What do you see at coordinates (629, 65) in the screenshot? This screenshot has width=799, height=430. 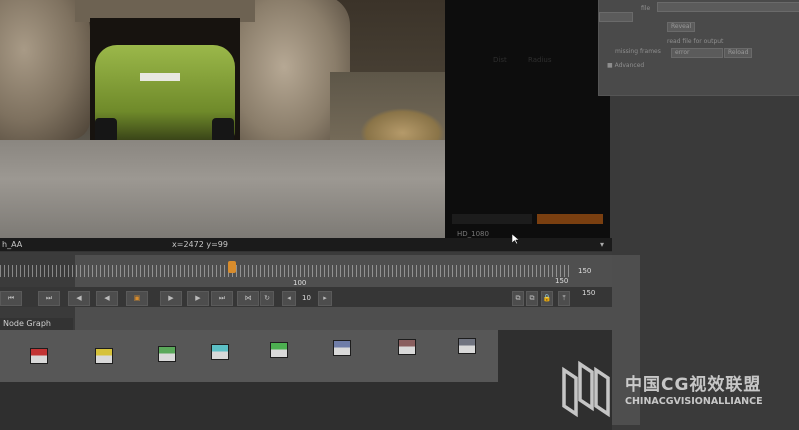 I see `advanced-text: Advanced` at bounding box center [629, 65].